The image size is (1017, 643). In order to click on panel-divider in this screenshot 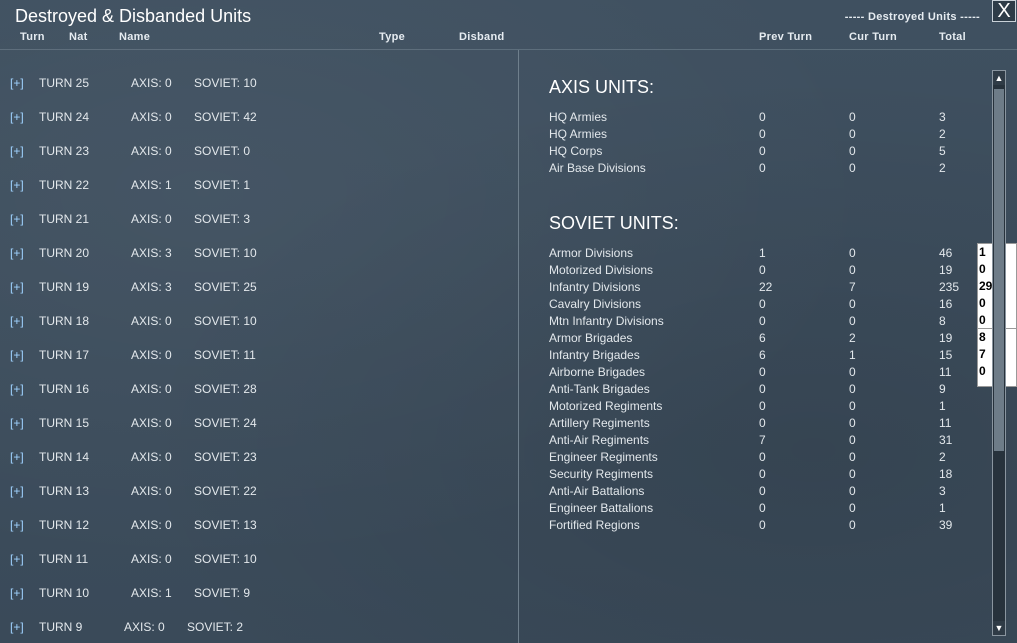, I will do `click(518, 346)`.